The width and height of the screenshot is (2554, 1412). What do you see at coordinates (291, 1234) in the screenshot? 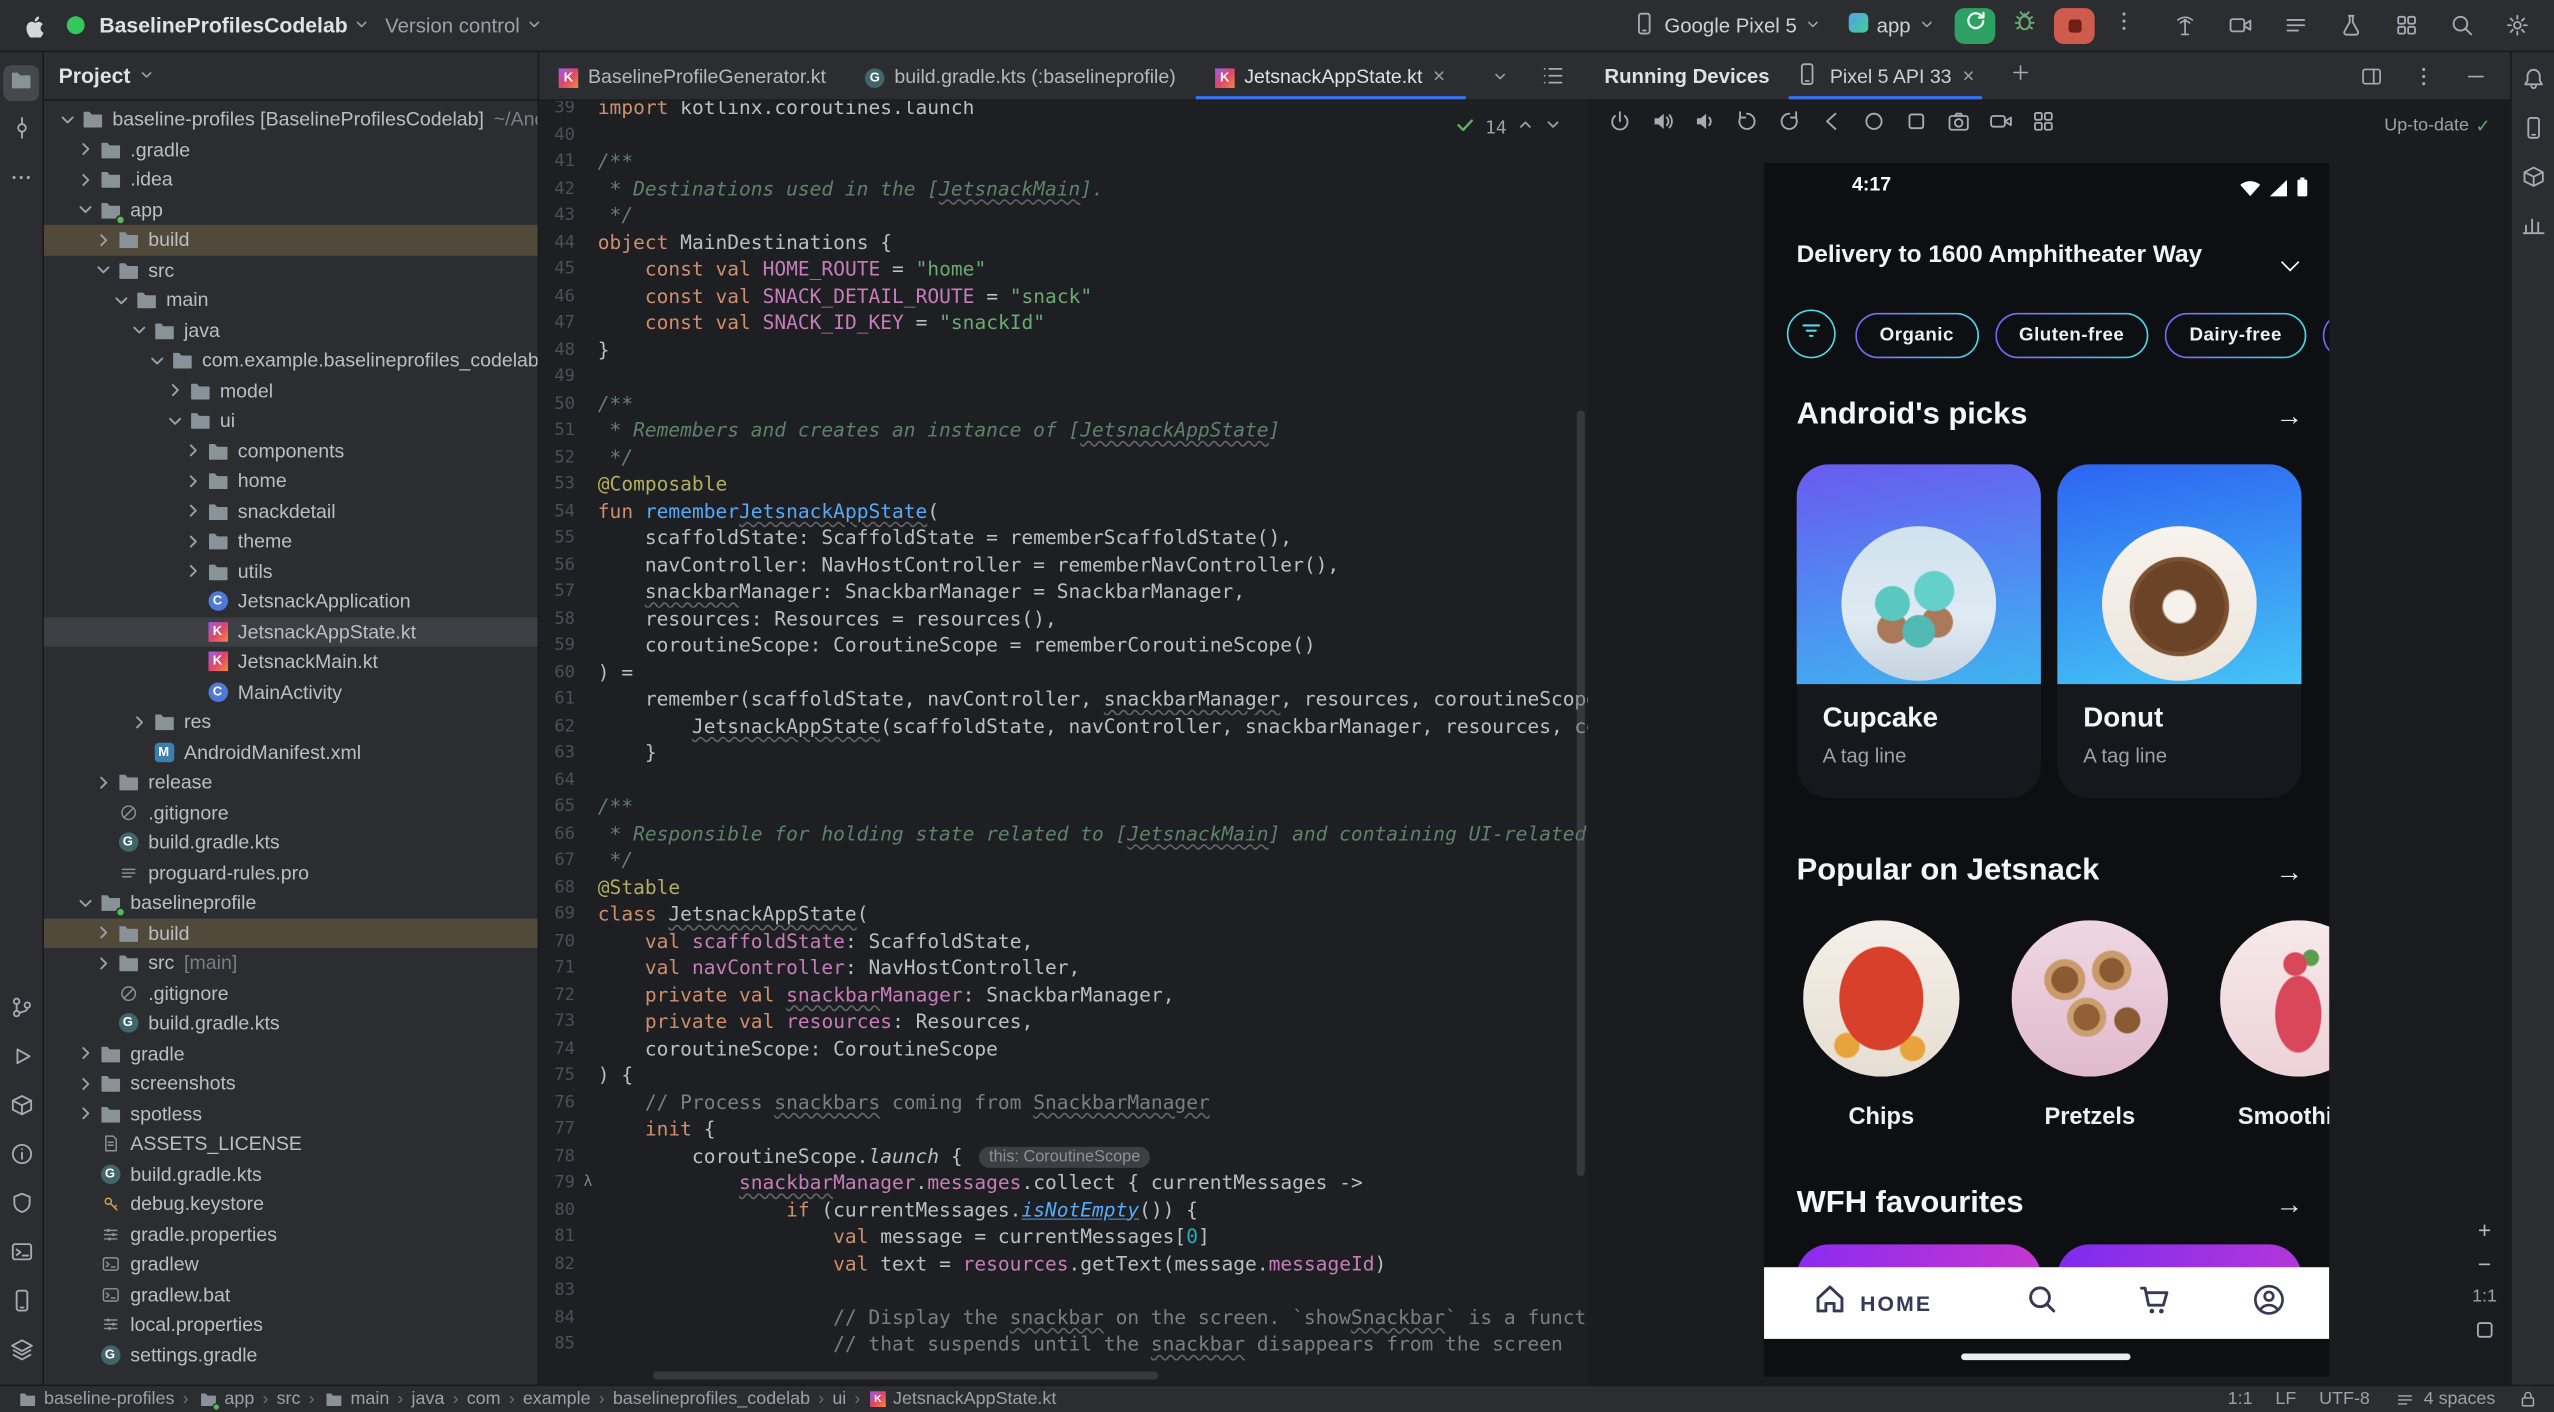
I see `tree-item-gradle-properties: gradle.properties` at bounding box center [291, 1234].